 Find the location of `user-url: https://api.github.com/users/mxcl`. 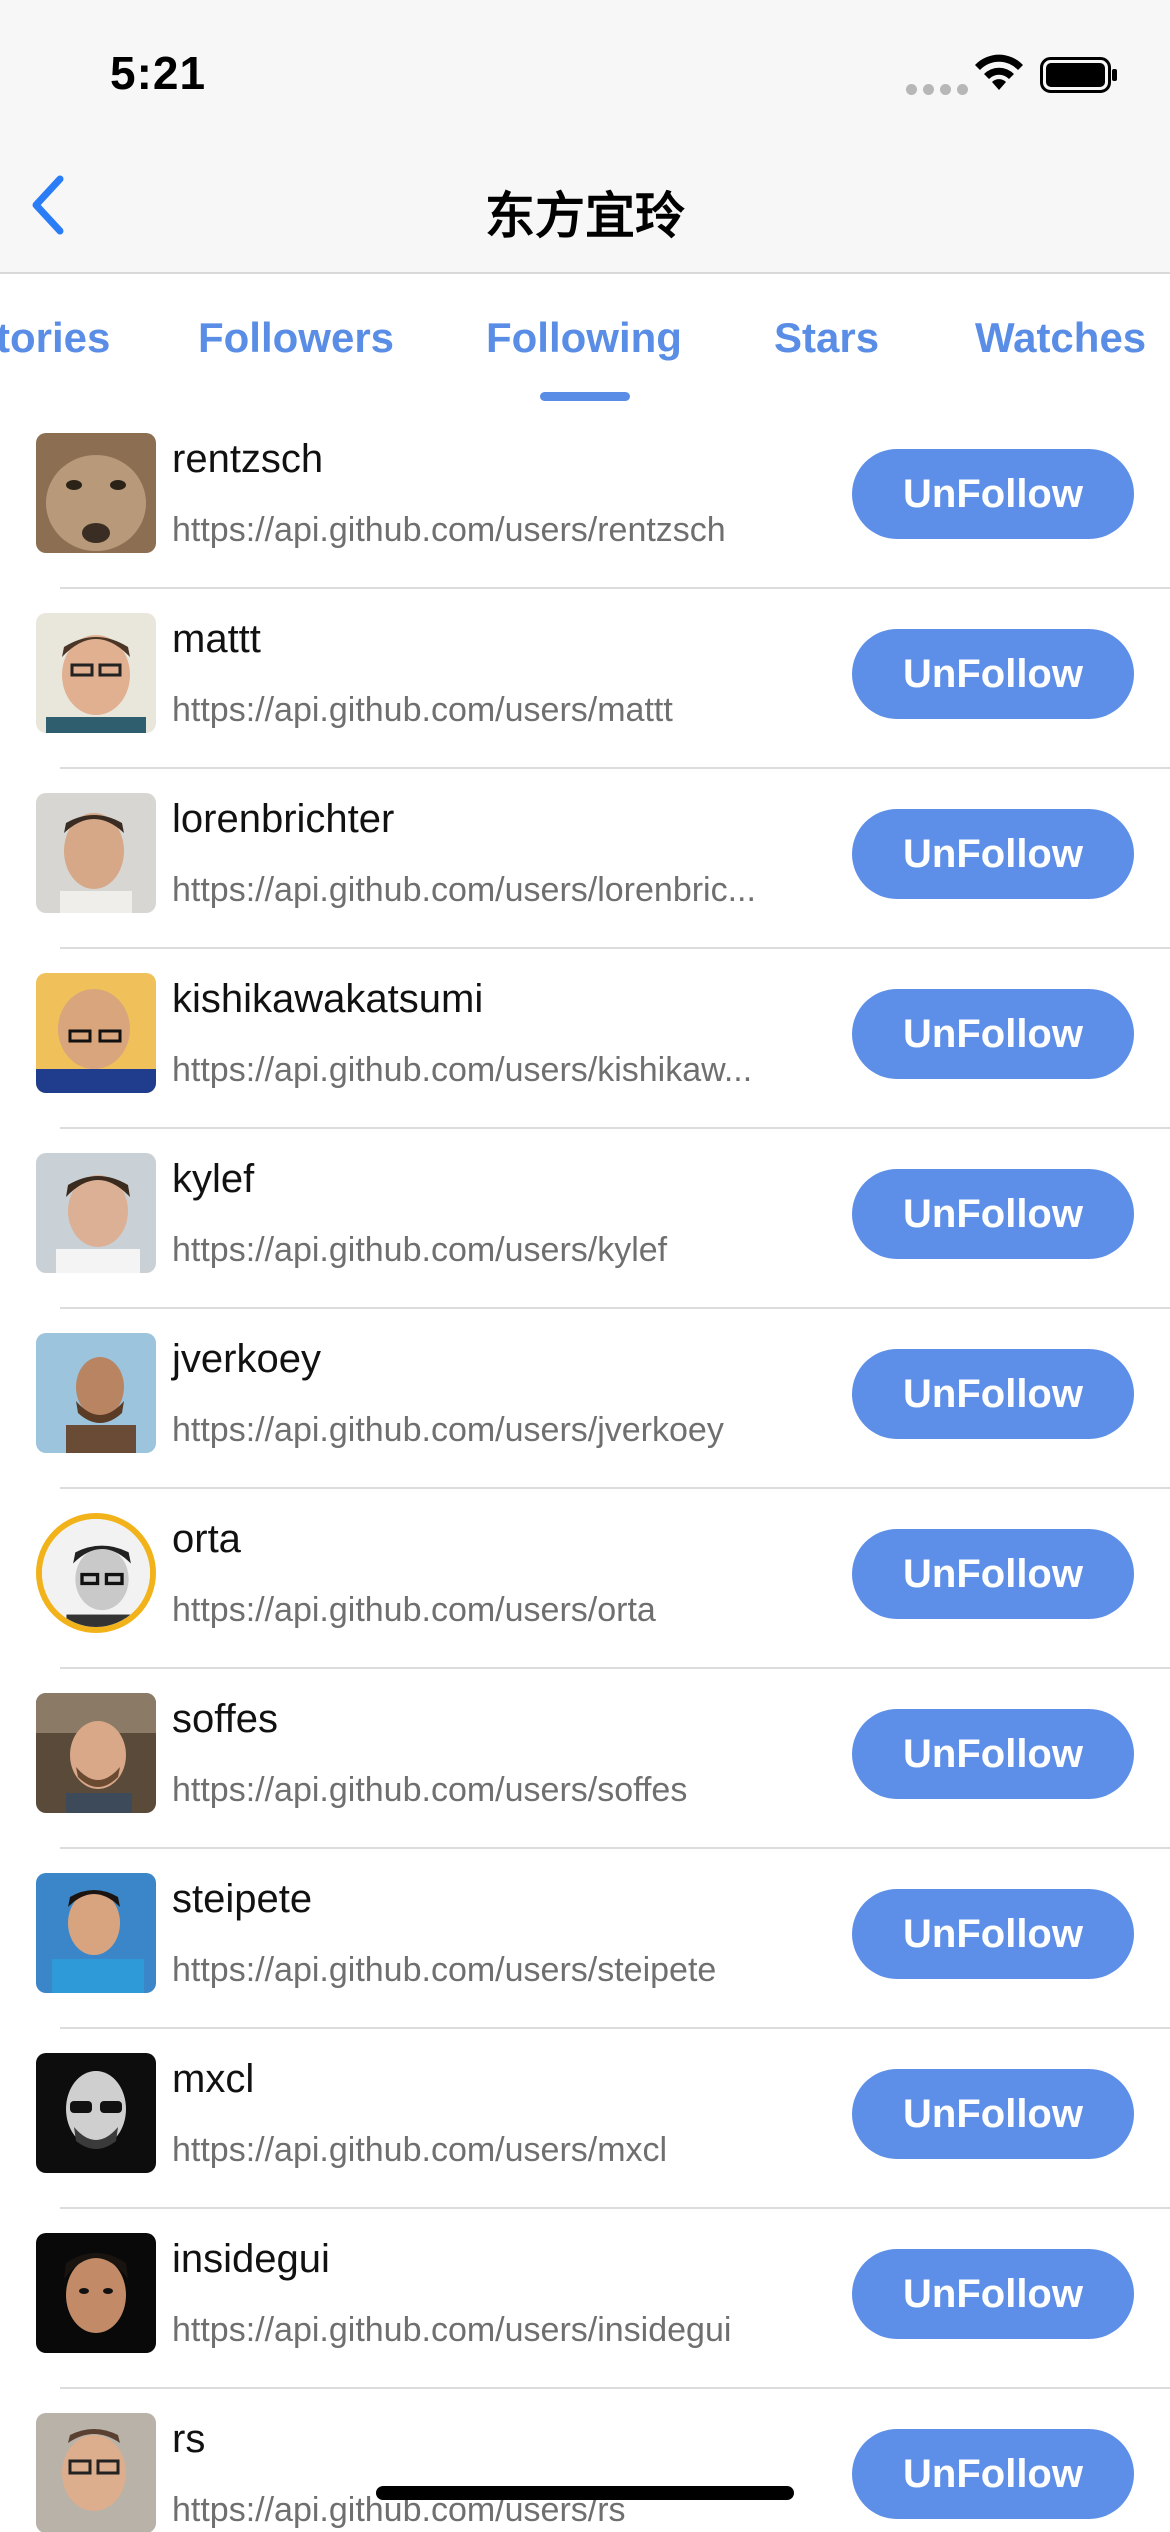

user-url: https://api.github.com/users/mxcl is located at coordinates (420, 2150).